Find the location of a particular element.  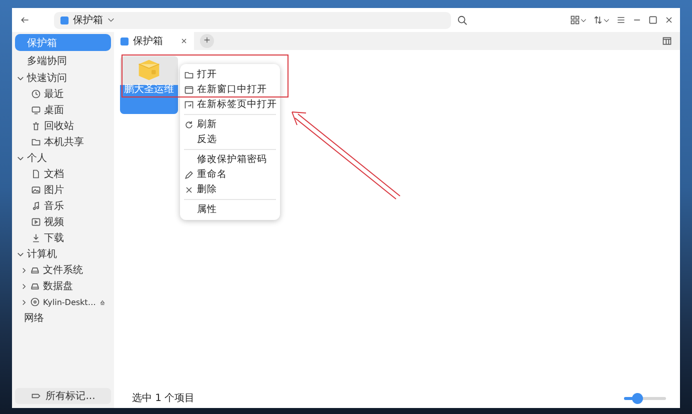

columns-icon is located at coordinates (667, 41).